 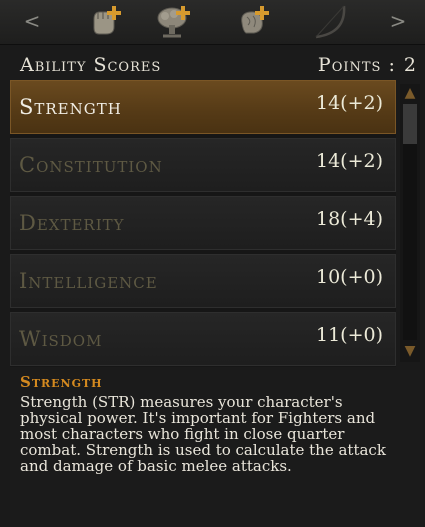 I want to click on description-title: Strength, so click(x=61, y=382).